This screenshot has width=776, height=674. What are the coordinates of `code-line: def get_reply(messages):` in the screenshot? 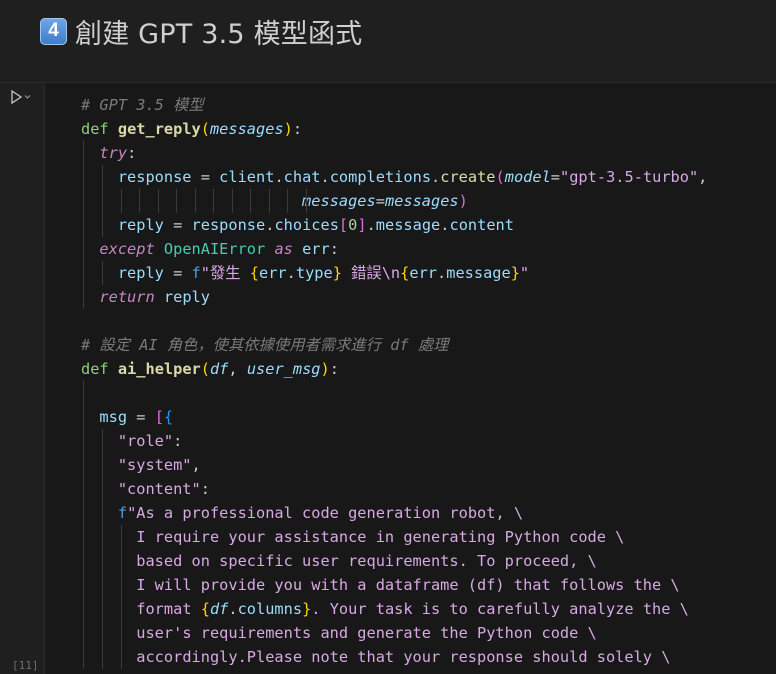 It's located at (192, 129).